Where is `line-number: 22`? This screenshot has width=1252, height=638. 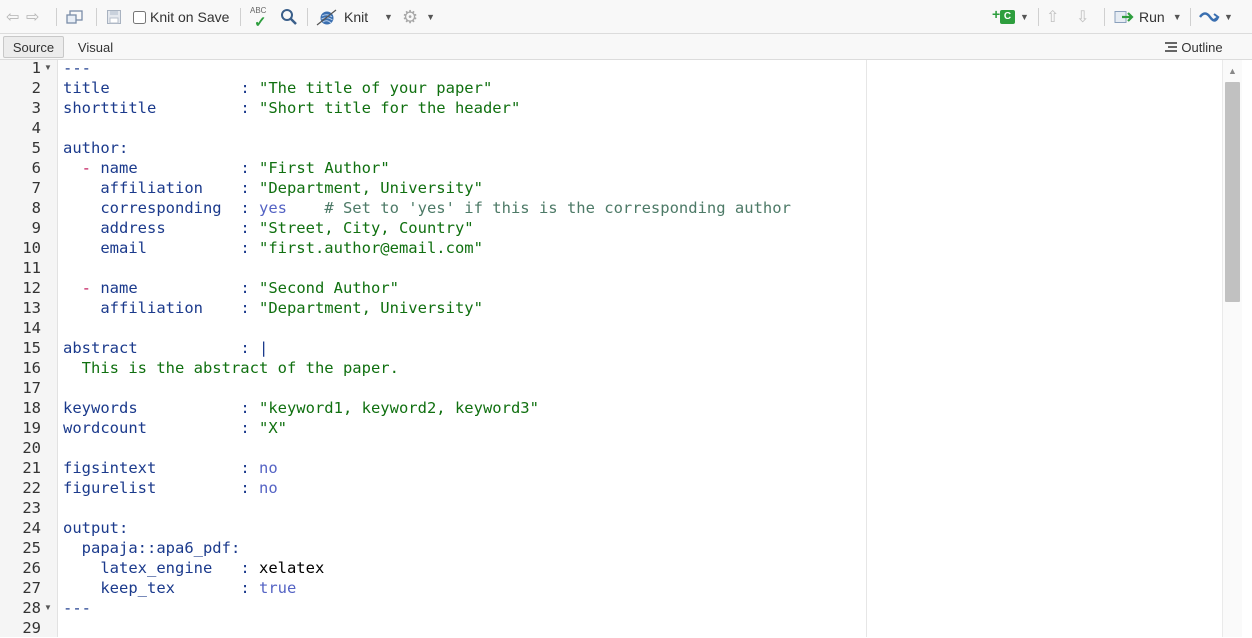 line-number: 22 is located at coordinates (31, 488).